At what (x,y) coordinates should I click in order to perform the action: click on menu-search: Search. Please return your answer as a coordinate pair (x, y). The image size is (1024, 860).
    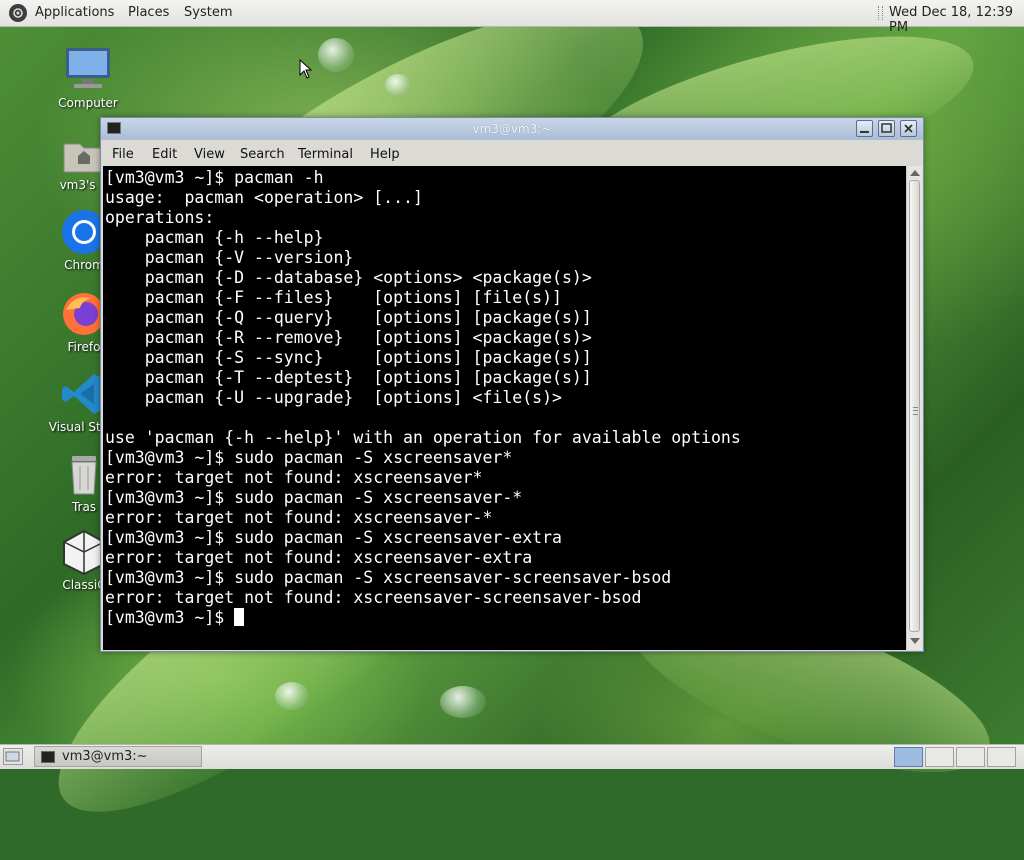
    Looking at the image, I should click on (262, 154).